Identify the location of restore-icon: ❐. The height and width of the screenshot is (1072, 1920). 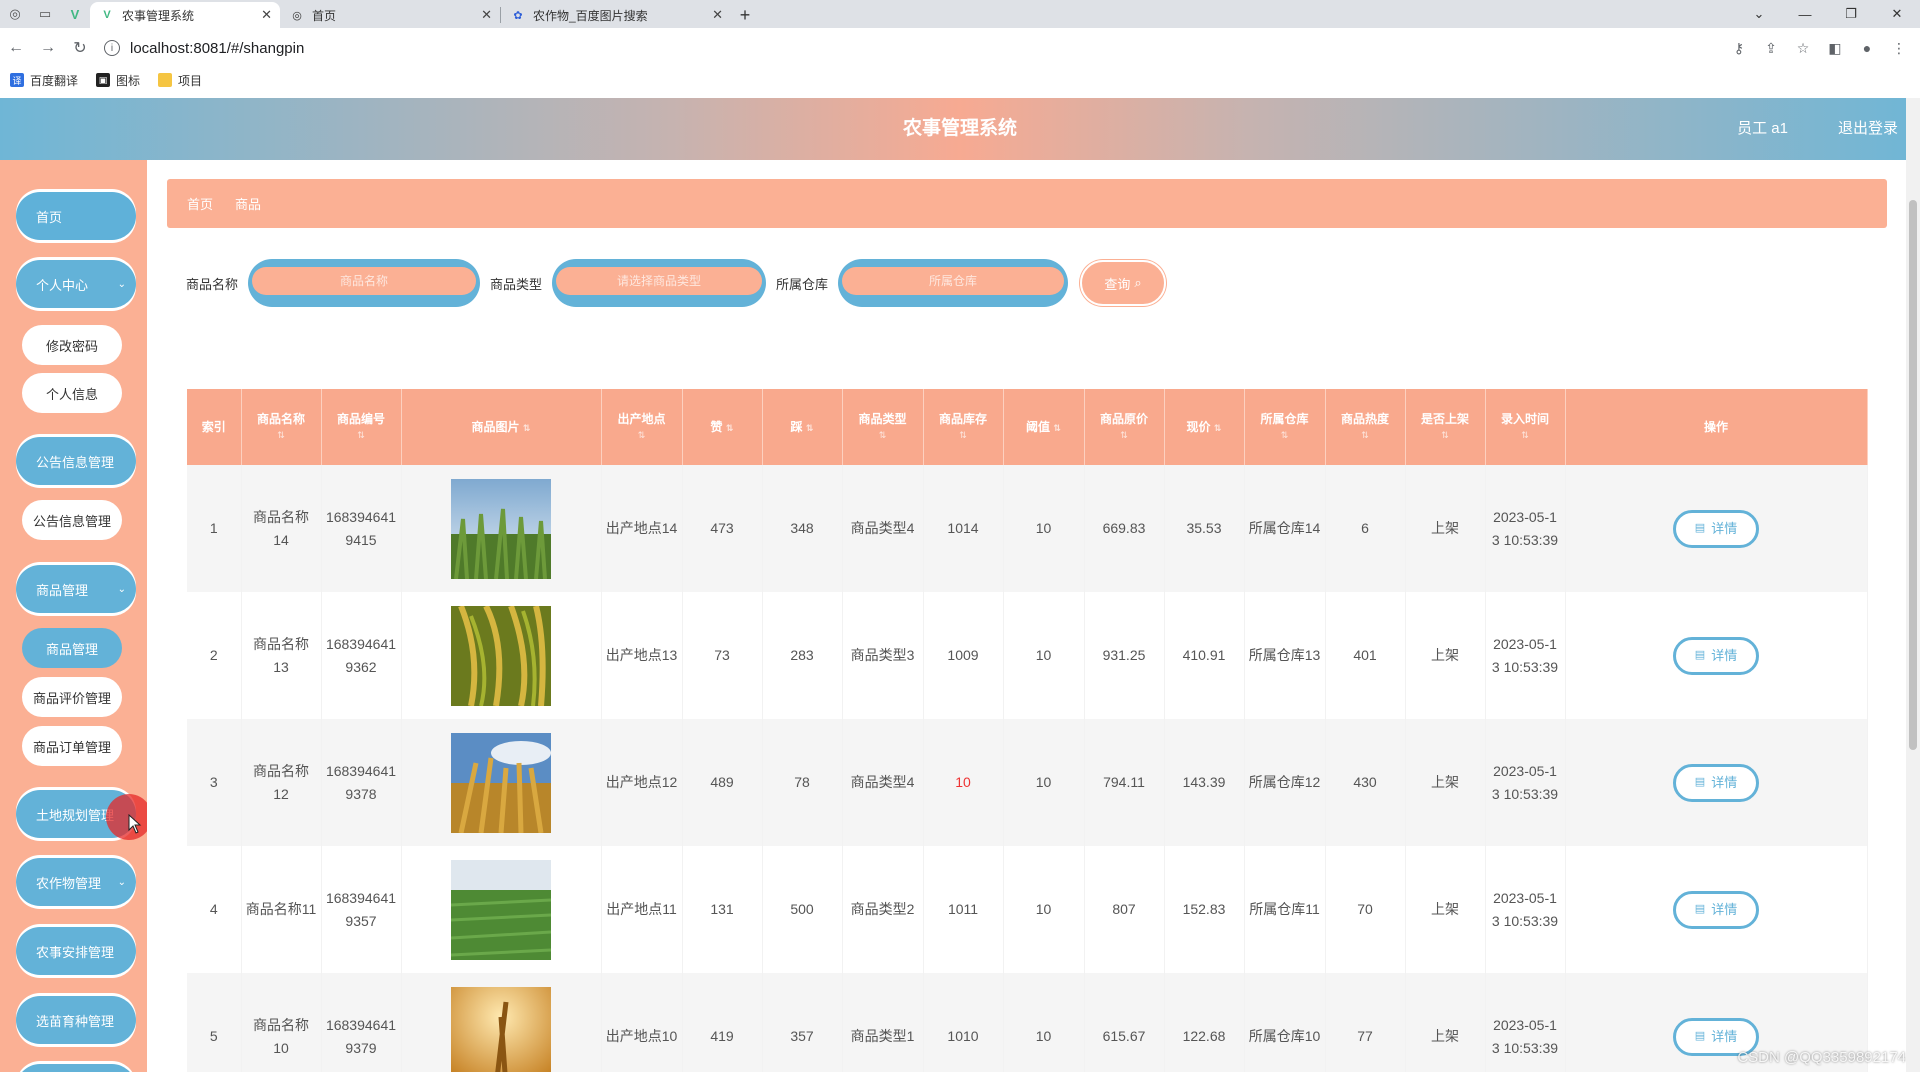
(1851, 14).